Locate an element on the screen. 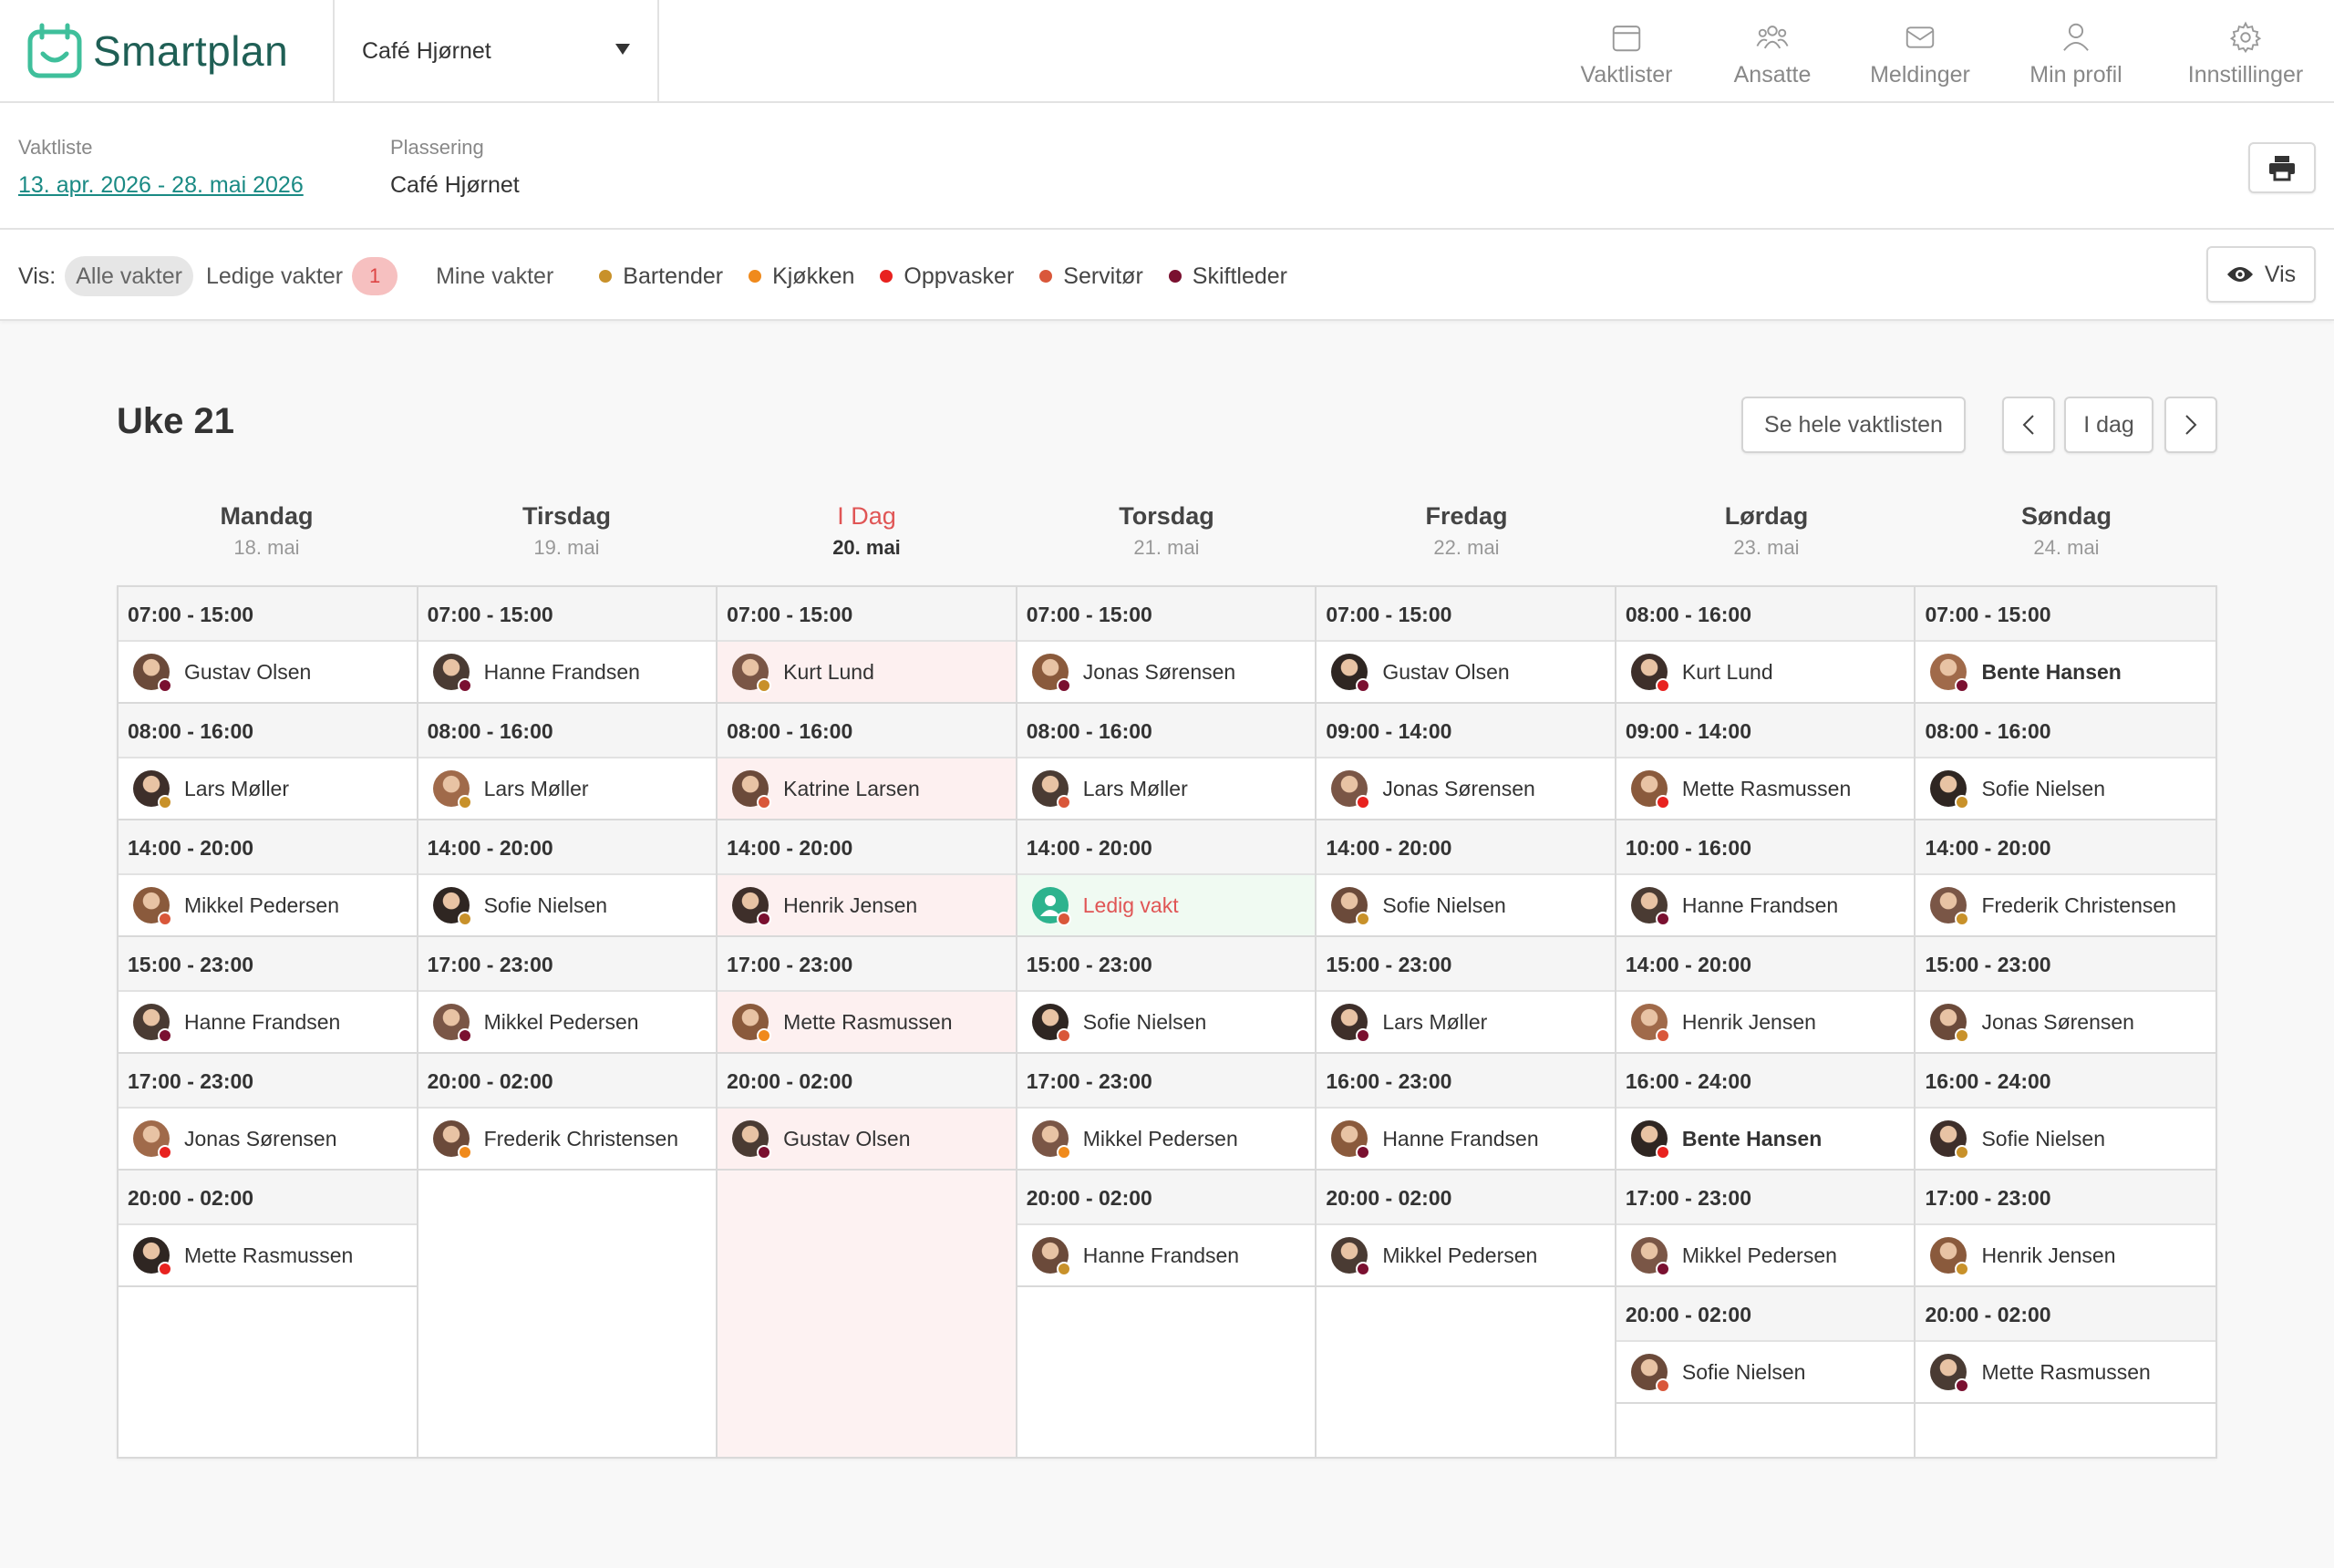  nav-innstillinger: Innstillinger is located at coordinates (2245, 51).